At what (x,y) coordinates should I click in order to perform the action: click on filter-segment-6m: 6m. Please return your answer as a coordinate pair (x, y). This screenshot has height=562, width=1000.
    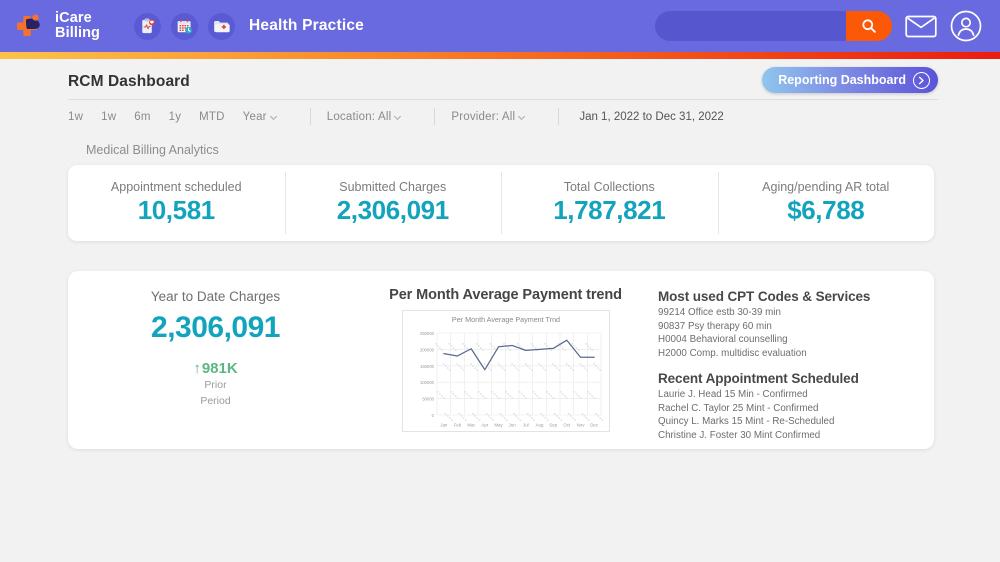
    Looking at the image, I should click on (142, 117).